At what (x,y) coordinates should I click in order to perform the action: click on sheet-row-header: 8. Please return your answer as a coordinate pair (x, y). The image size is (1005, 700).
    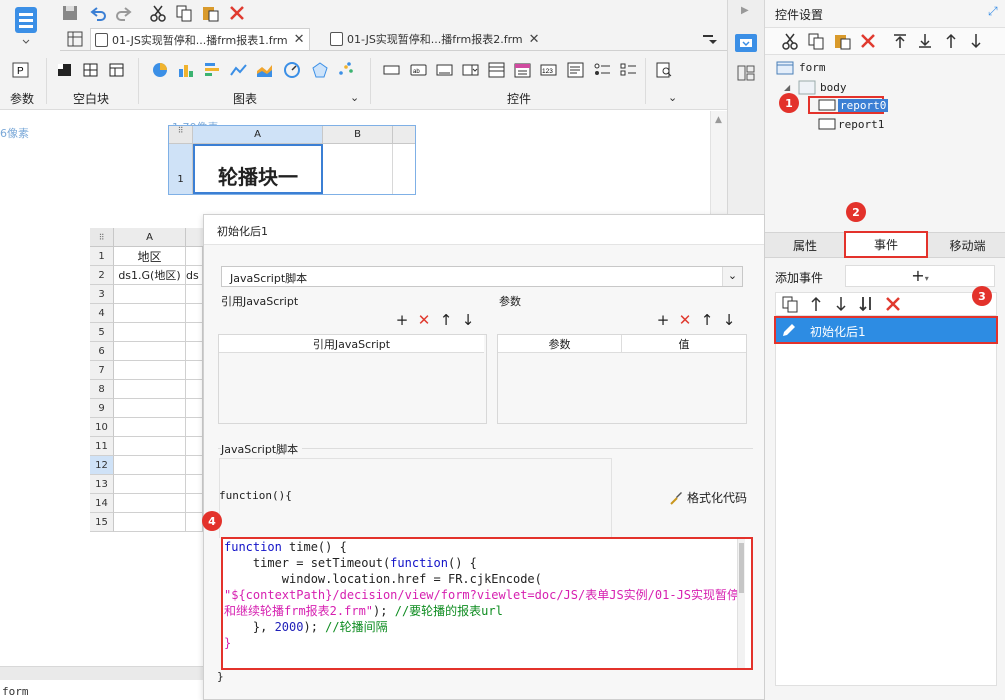
    Looking at the image, I should click on (102, 389).